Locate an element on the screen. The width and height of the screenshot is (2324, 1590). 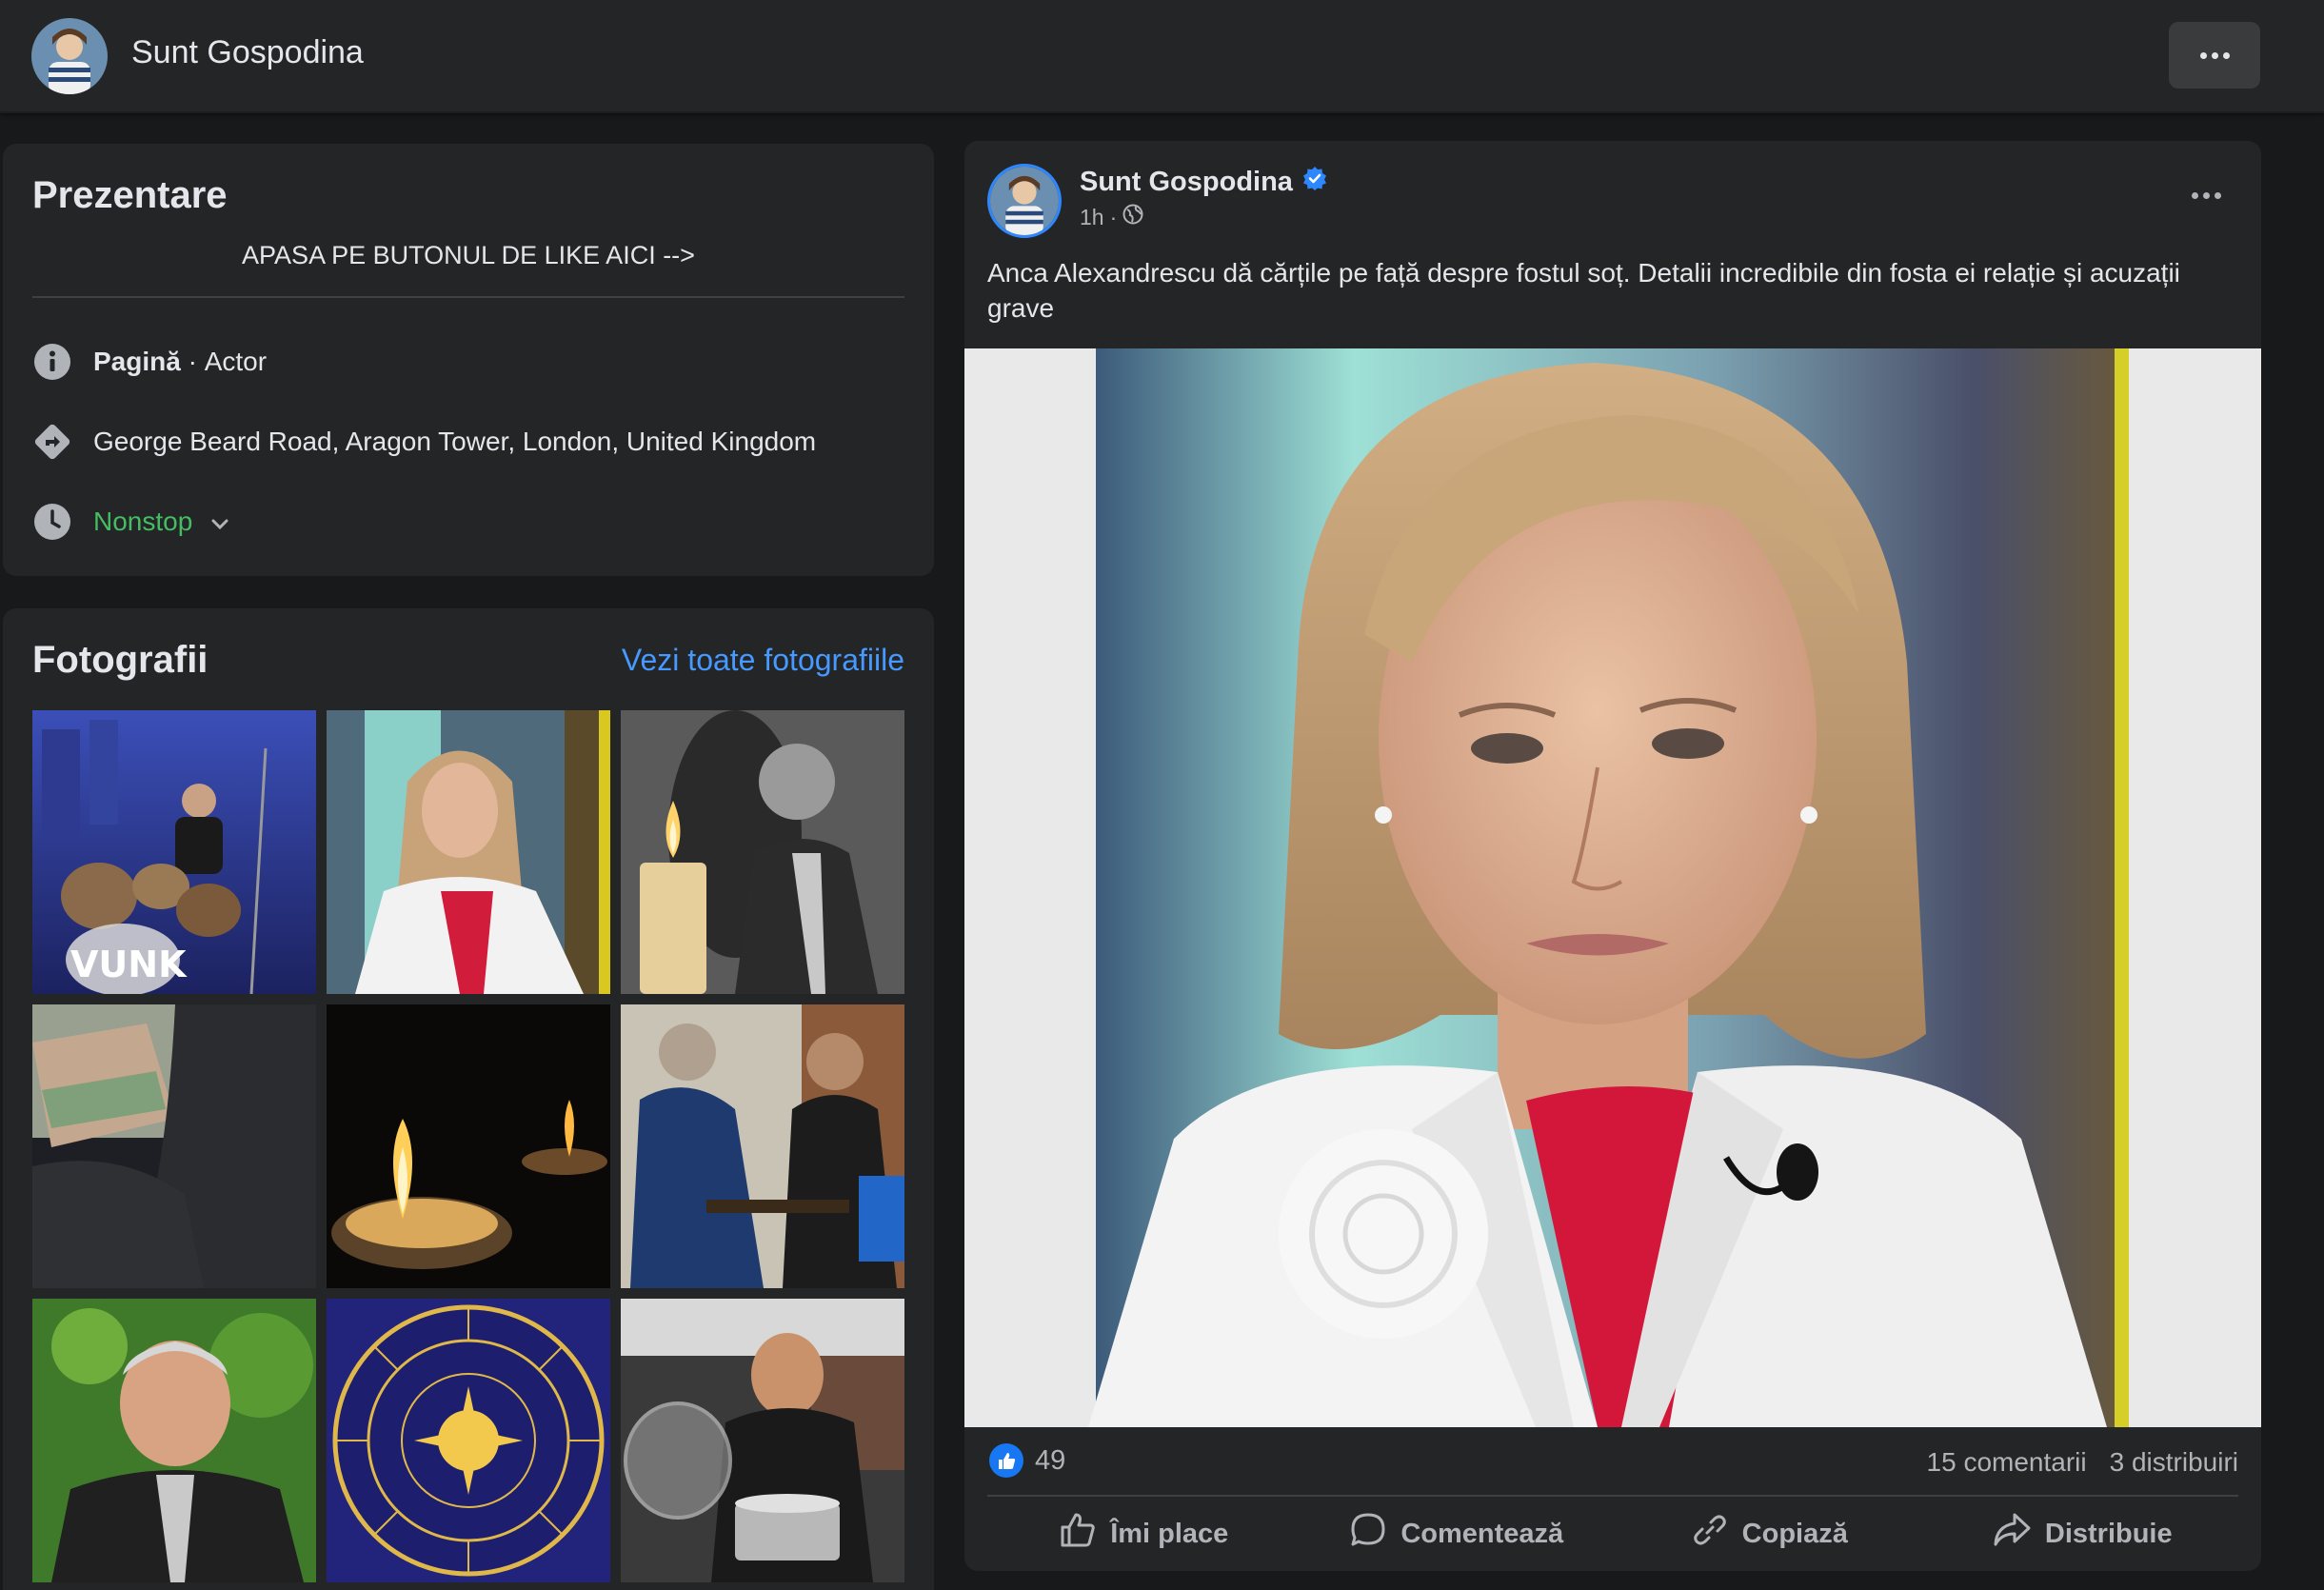
post-actions: Îmi place Comentează Copiază Distribuie is located at coordinates (1612, 1534).